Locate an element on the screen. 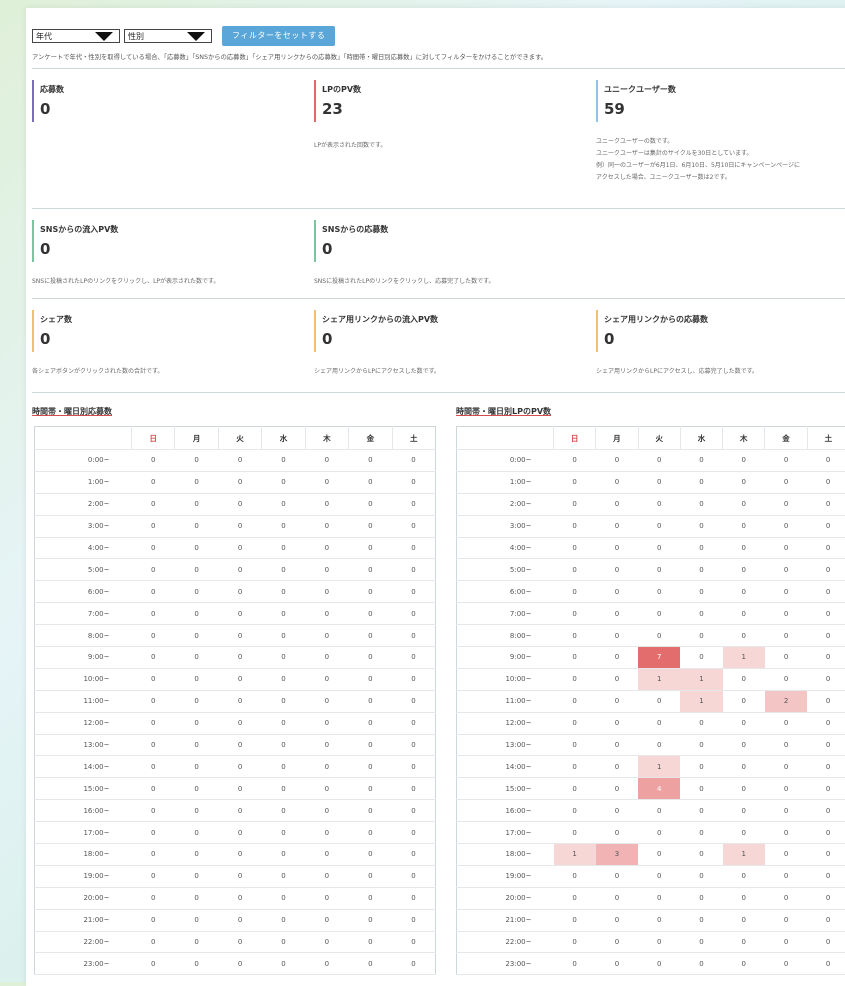 Image resolution: width=845 pixels, height=986 pixels. applications-table-title: 時間帯・曜日別応募数 is located at coordinates (72, 411).